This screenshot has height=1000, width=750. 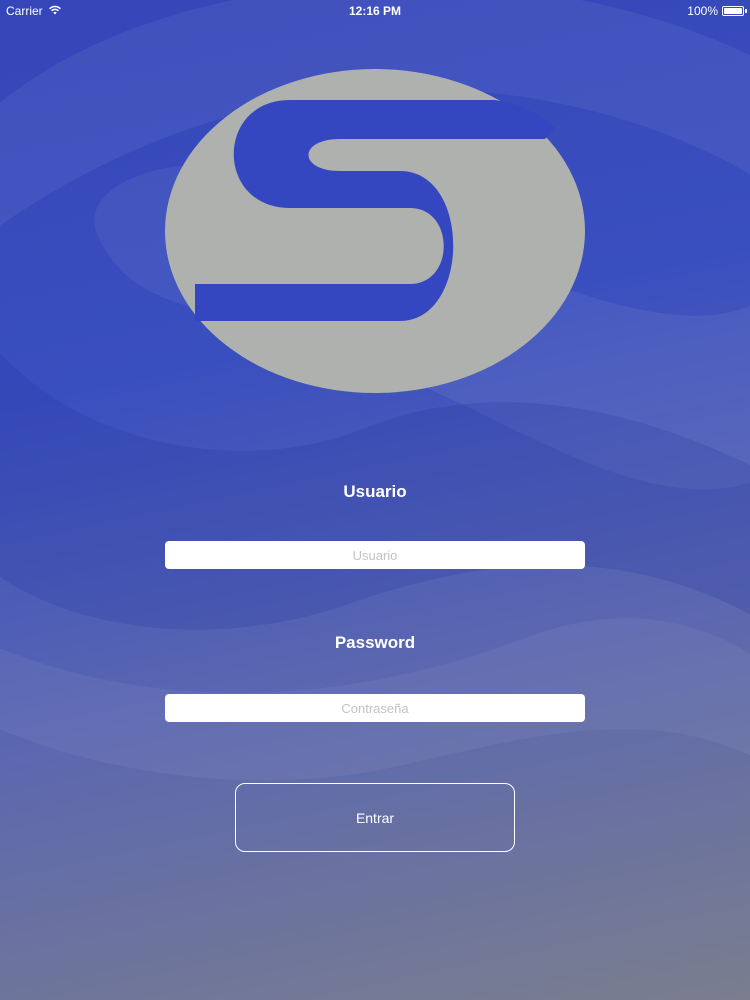 I want to click on password-label: Password, so click(x=375, y=642).